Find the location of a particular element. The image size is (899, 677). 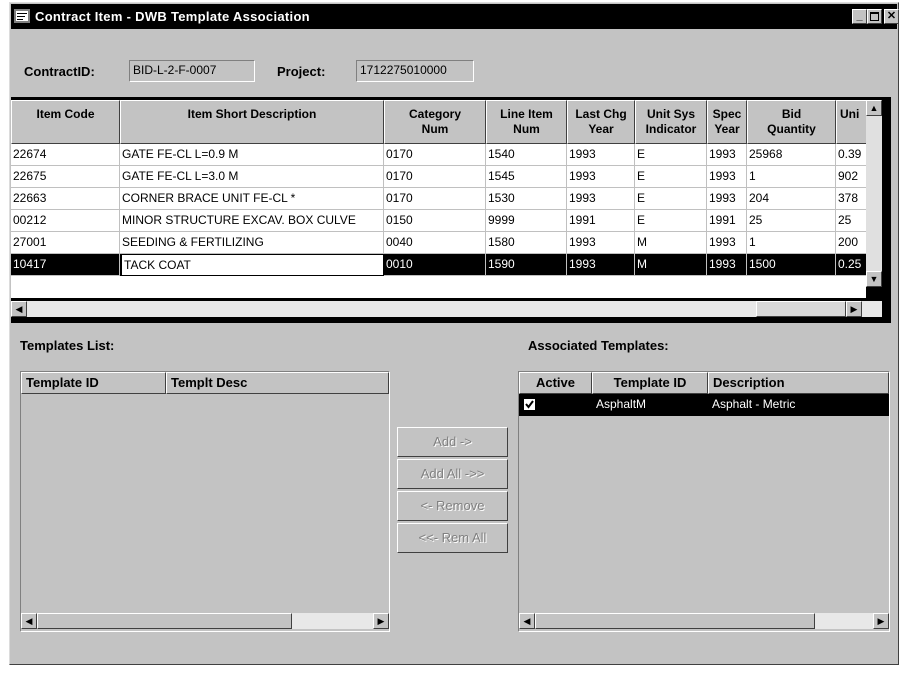

templates-hscrollbar: ◀ ▶ is located at coordinates (205, 621).